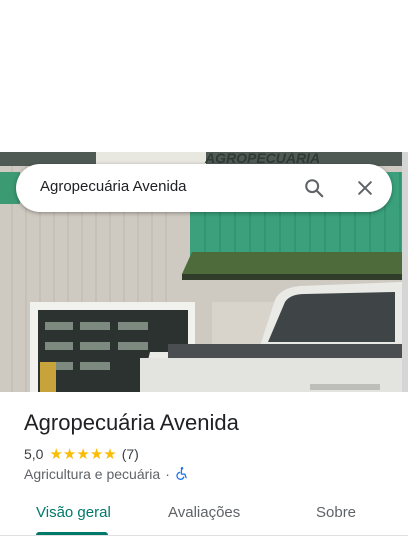  I want to click on place-title: Agropecuária Avenida, so click(131, 422).